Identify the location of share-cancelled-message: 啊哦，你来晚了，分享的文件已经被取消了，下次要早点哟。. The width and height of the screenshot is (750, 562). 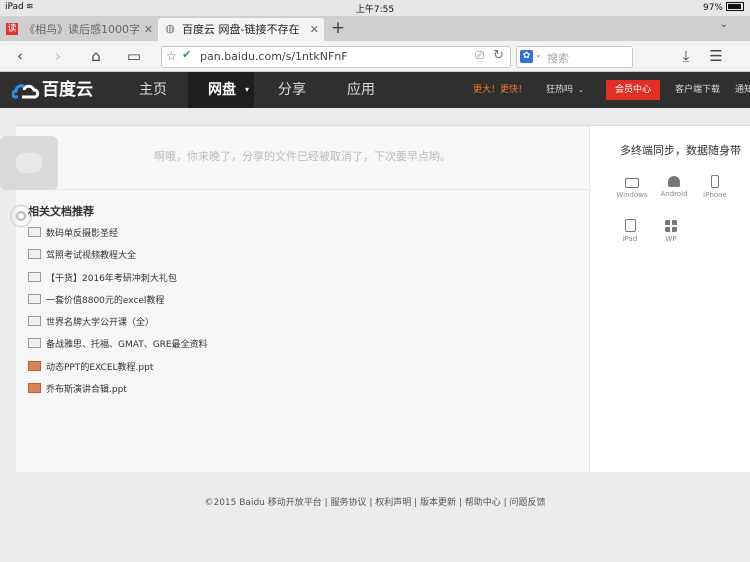
(302, 156).